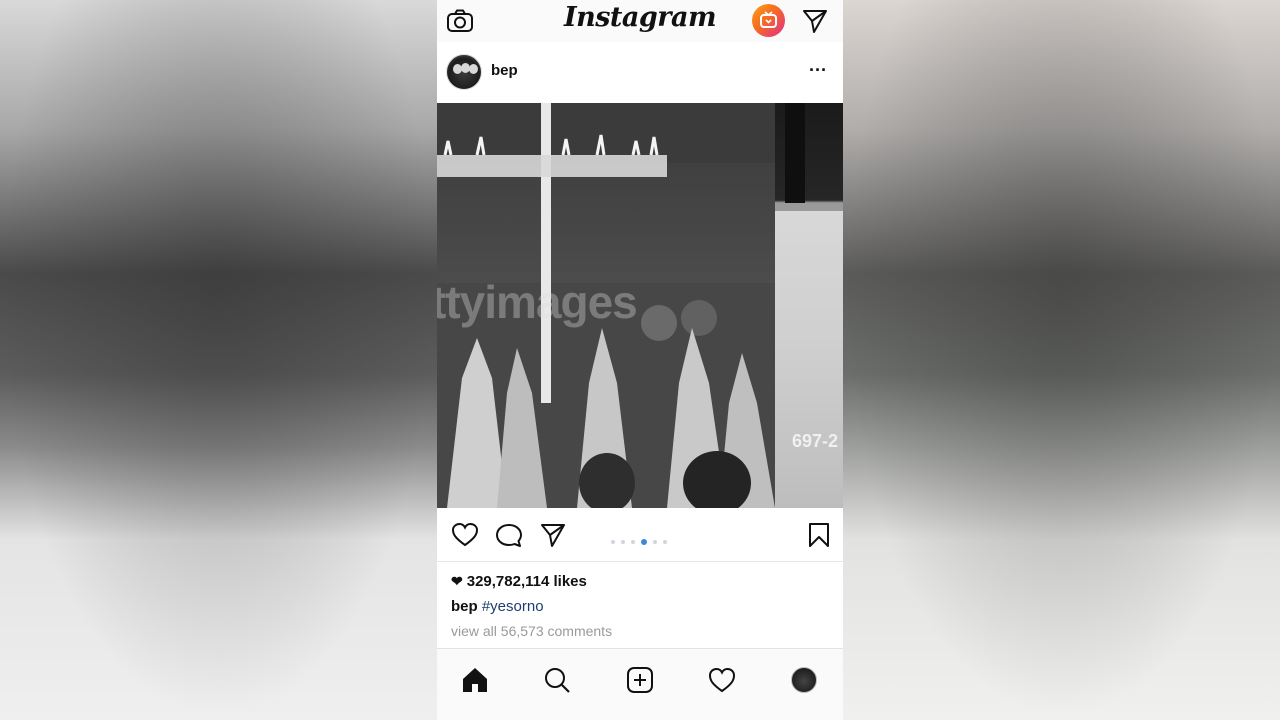 The height and width of the screenshot is (720, 1280). What do you see at coordinates (815, 441) in the screenshot?
I see `slide-code-text: 697-2` at bounding box center [815, 441].